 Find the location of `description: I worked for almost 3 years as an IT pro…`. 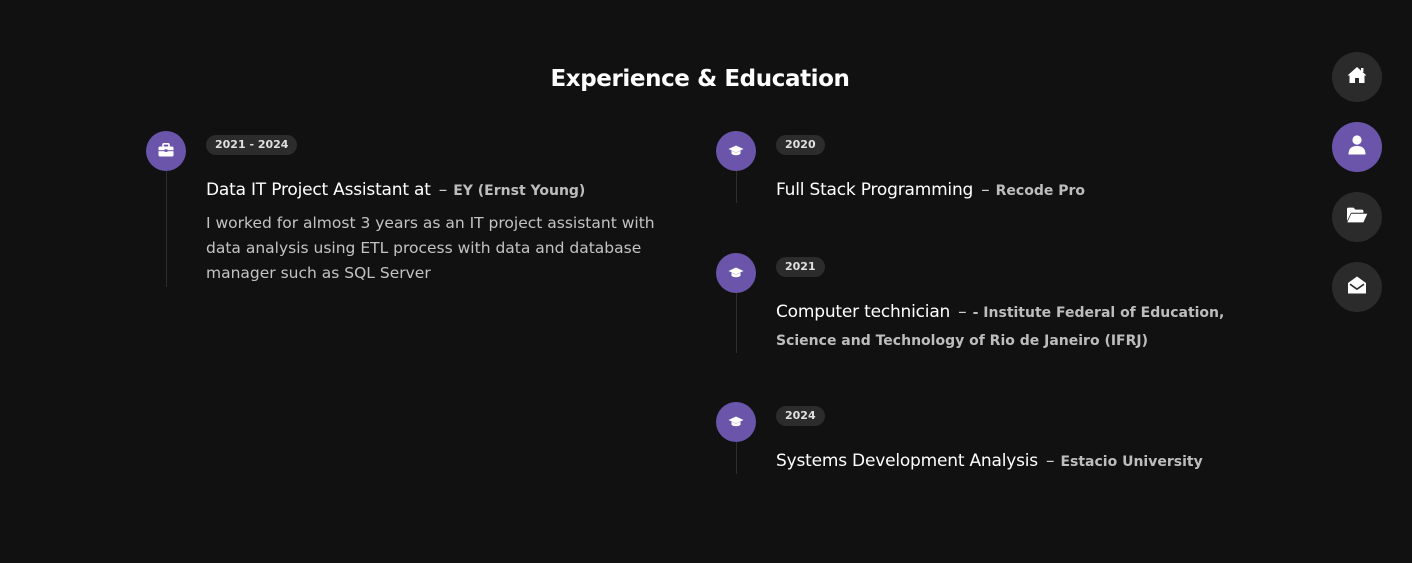

description: I worked for almost 3 years as an IT pro… is located at coordinates (430, 248).